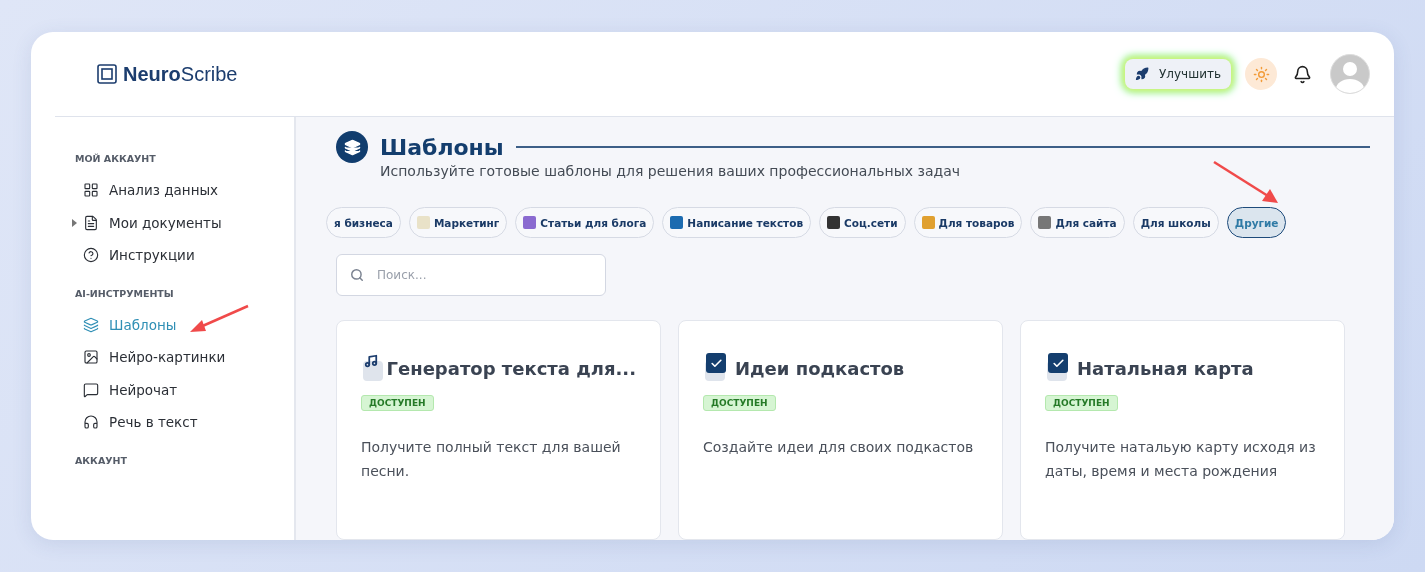 The width and height of the screenshot is (1425, 572). I want to click on sidebar-item: Нейрочат, so click(184, 389).